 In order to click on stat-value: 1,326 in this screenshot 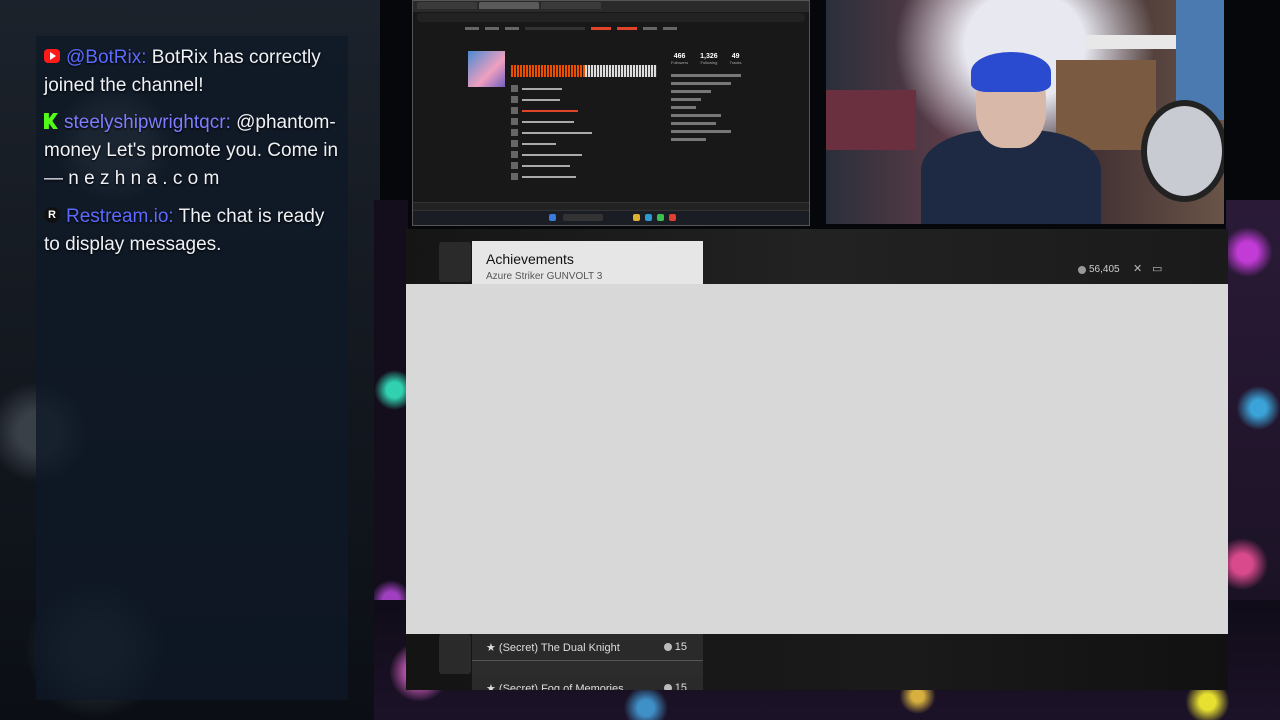, I will do `click(709, 56)`.